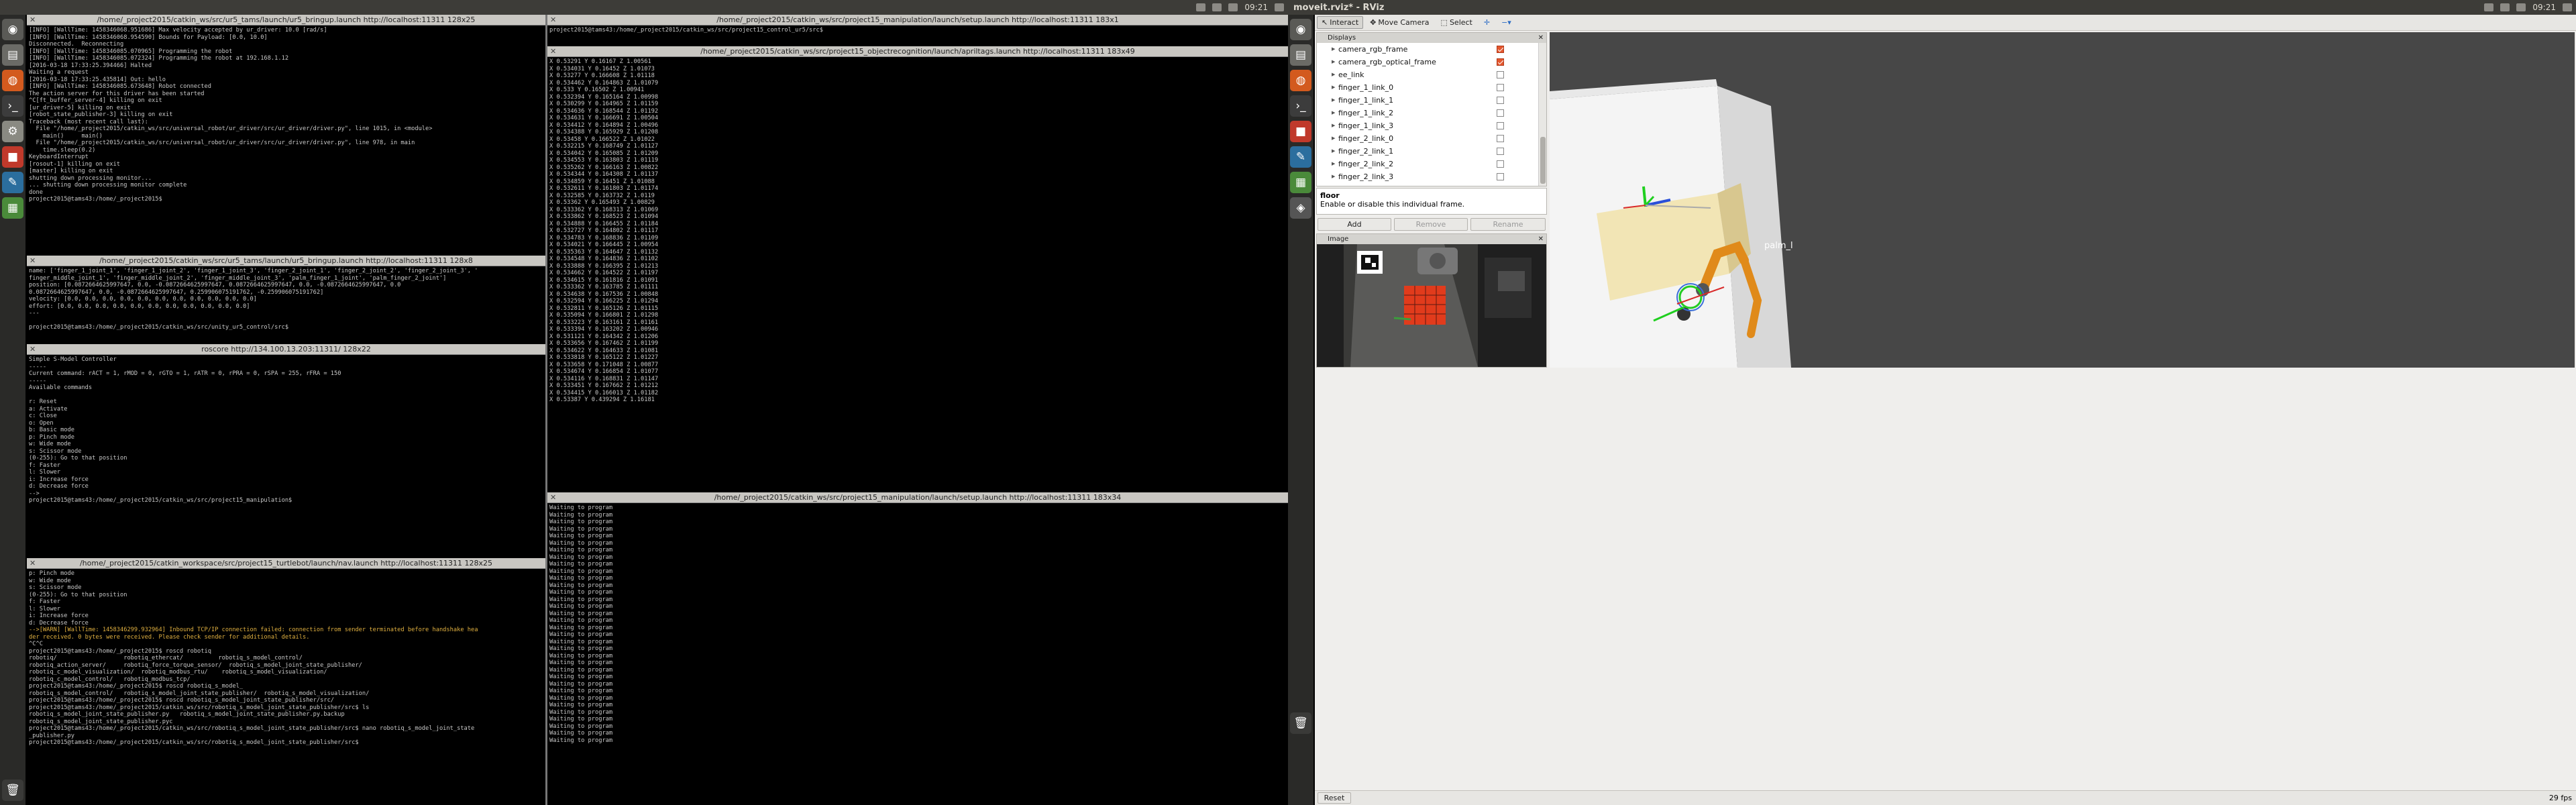  What do you see at coordinates (1340, 22) in the screenshot?
I see `interact-tool: ↖ Interact` at bounding box center [1340, 22].